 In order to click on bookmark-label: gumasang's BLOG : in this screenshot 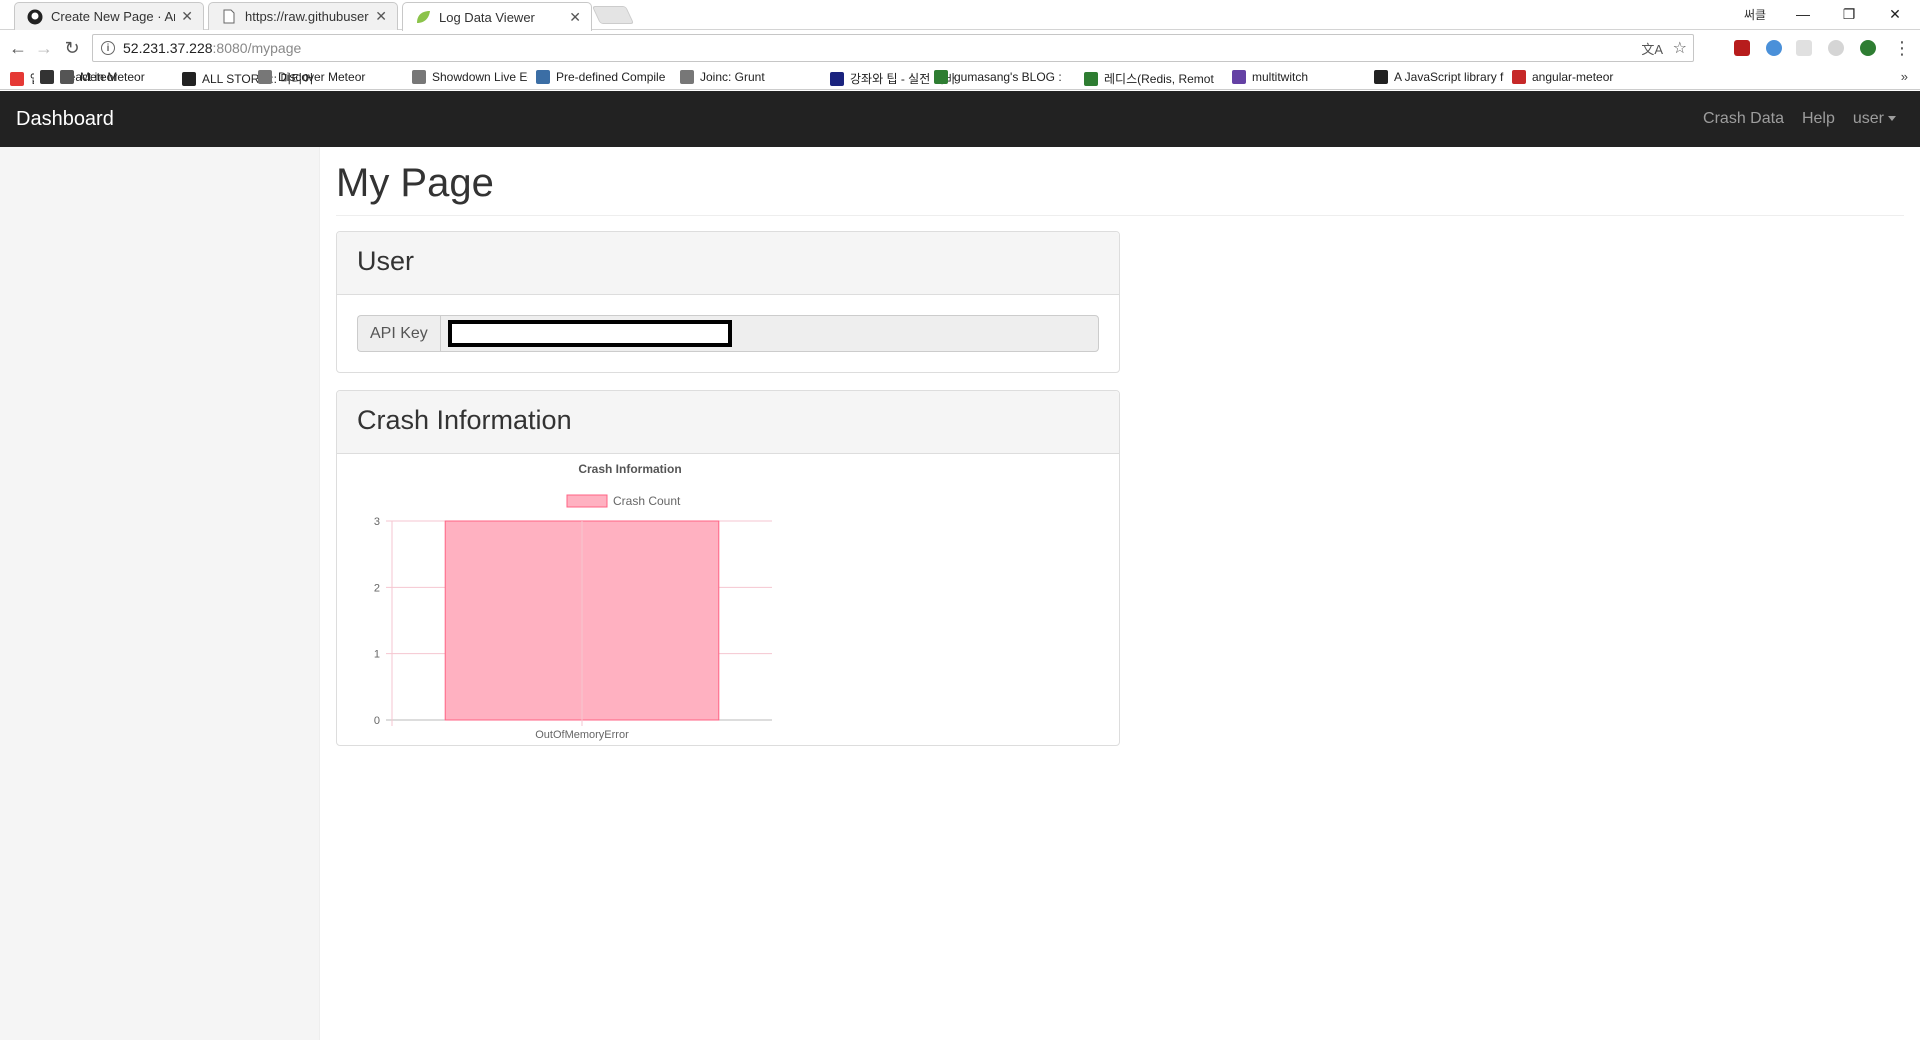, I will do `click(1008, 77)`.